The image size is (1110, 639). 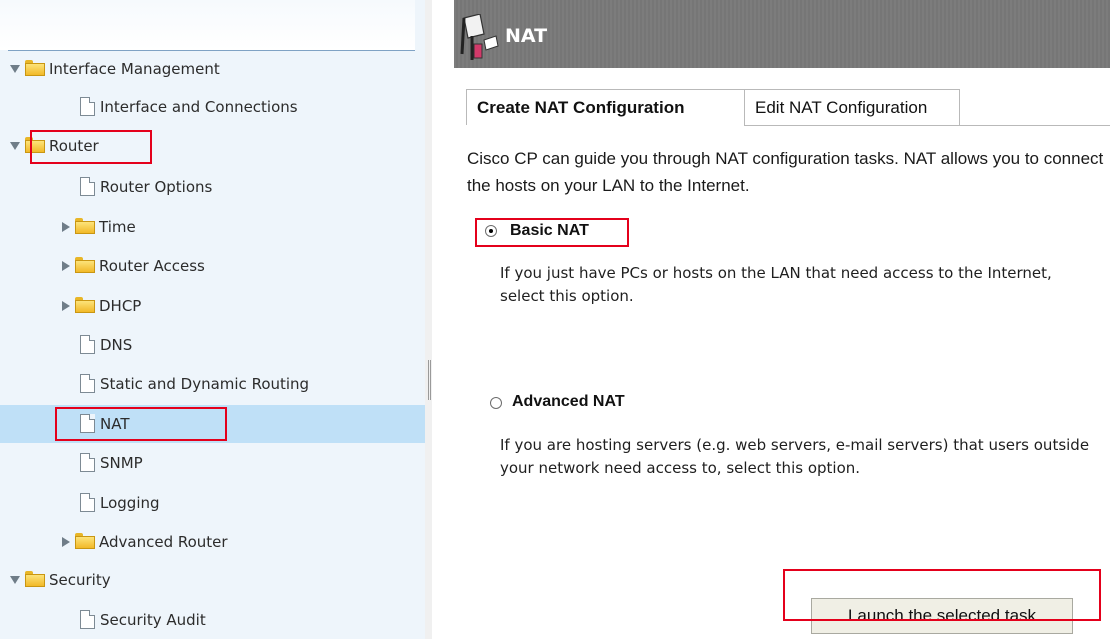 I want to click on tree-item-label: DNS, so click(x=116, y=345).